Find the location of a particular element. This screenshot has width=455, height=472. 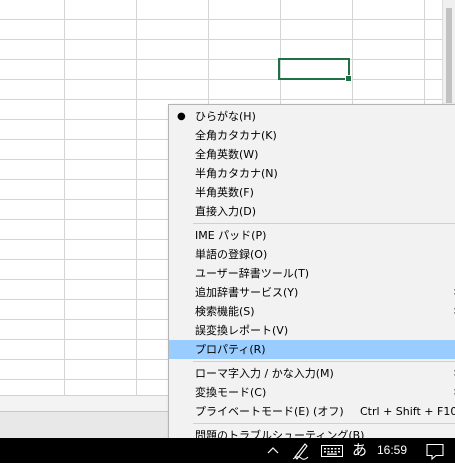

menu-item-hankaku-katakana: 半角カタカナ(N) is located at coordinates (312, 173).